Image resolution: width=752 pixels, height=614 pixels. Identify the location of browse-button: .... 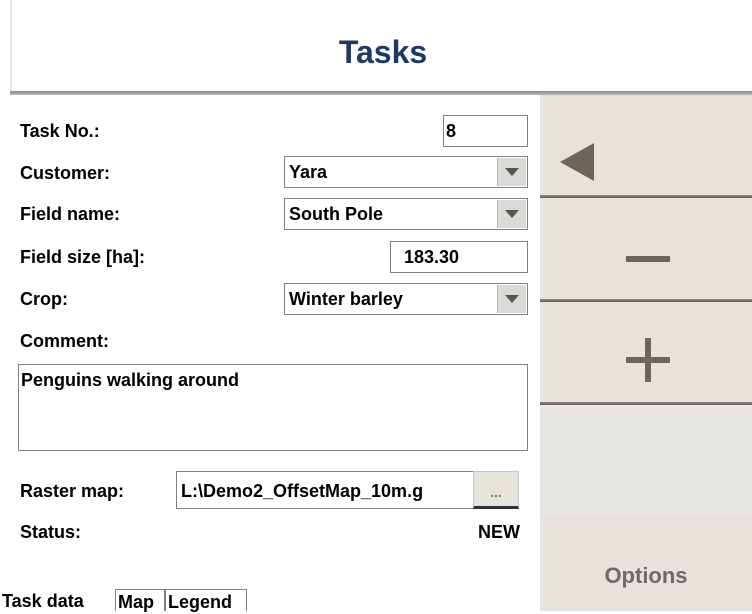
(496, 490).